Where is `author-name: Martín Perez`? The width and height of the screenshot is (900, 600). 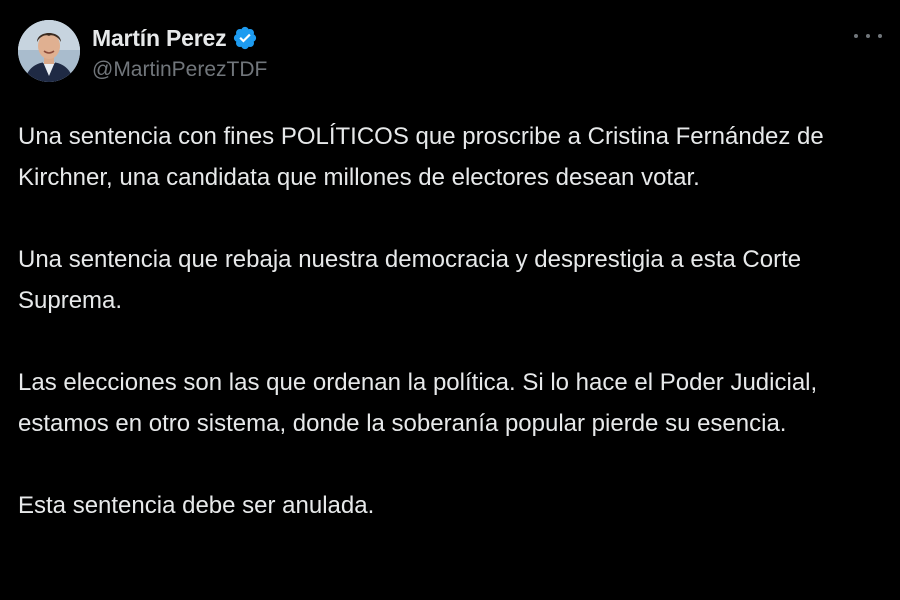
author-name: Martín Perez is located at coordinates (159, 38).